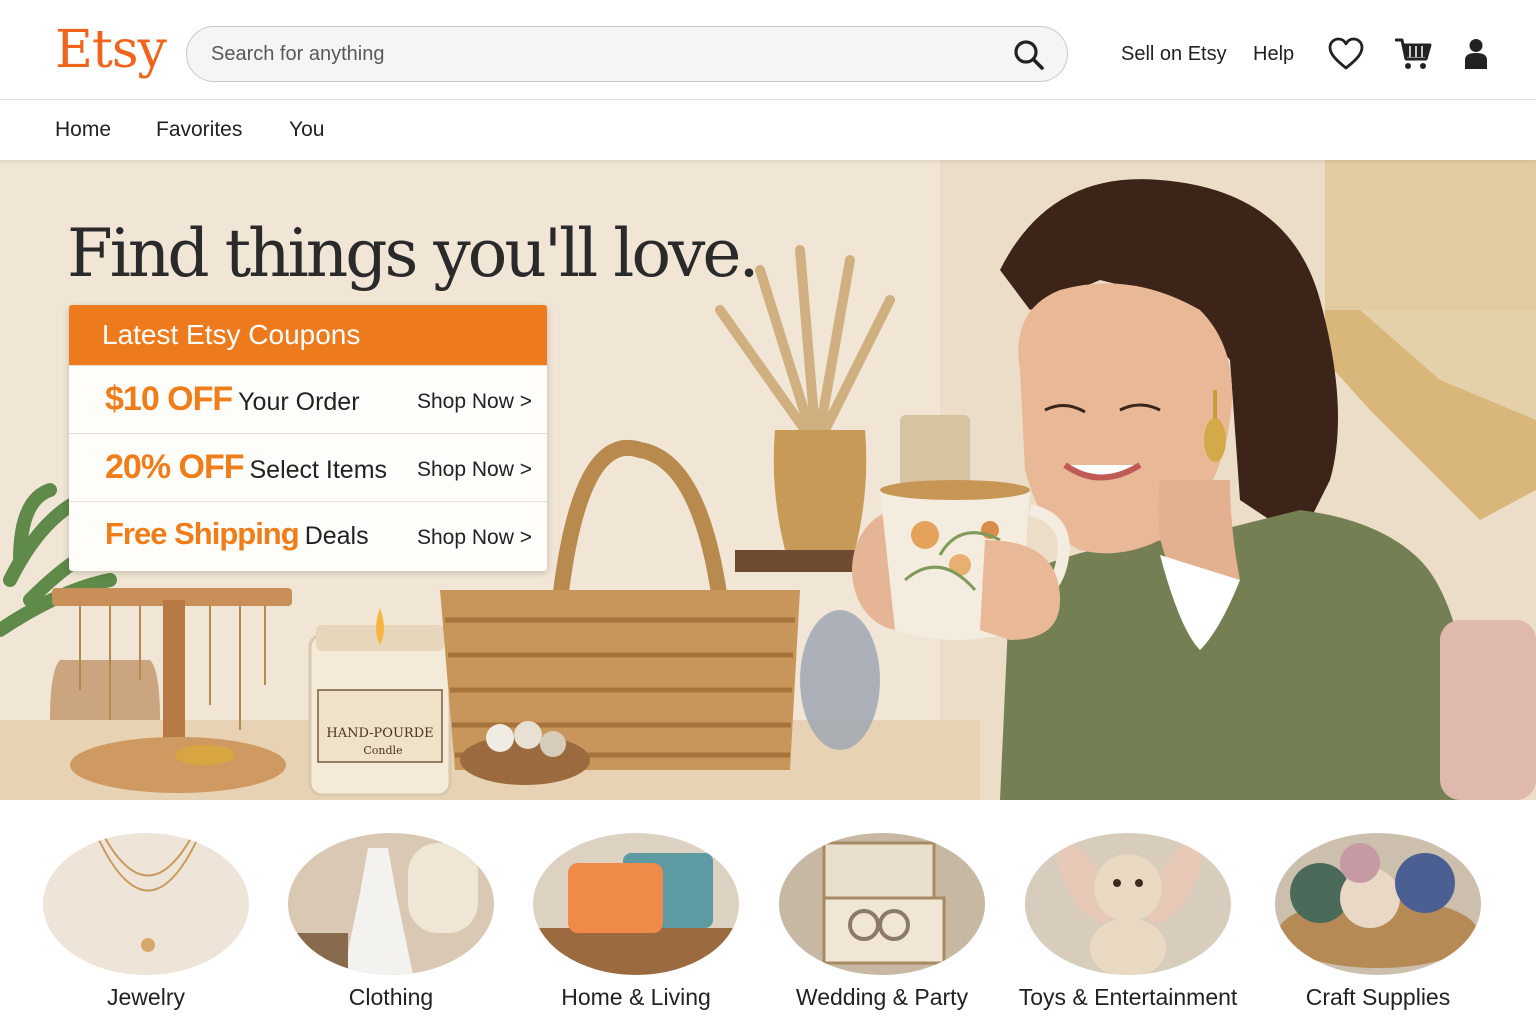 Image resolution: width=1536 pixels, height=1024 pixels. What do you see at coordinates (111, 50) in the screenshot?
I see `etsy-logo: Etsy` at bounding box center [111, 50].